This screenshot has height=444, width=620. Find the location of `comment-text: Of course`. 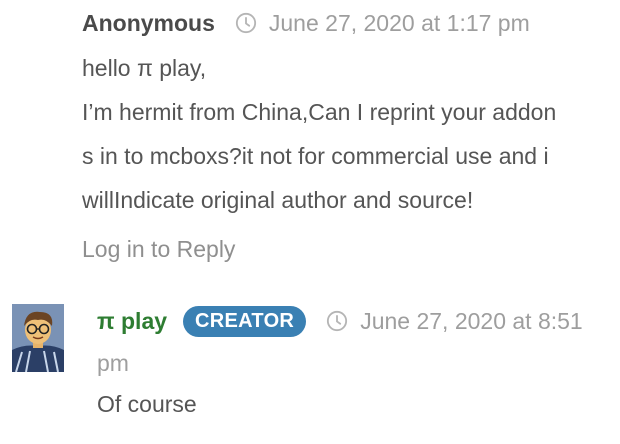

comment-text: Of course is located at coordinates (147, 404).